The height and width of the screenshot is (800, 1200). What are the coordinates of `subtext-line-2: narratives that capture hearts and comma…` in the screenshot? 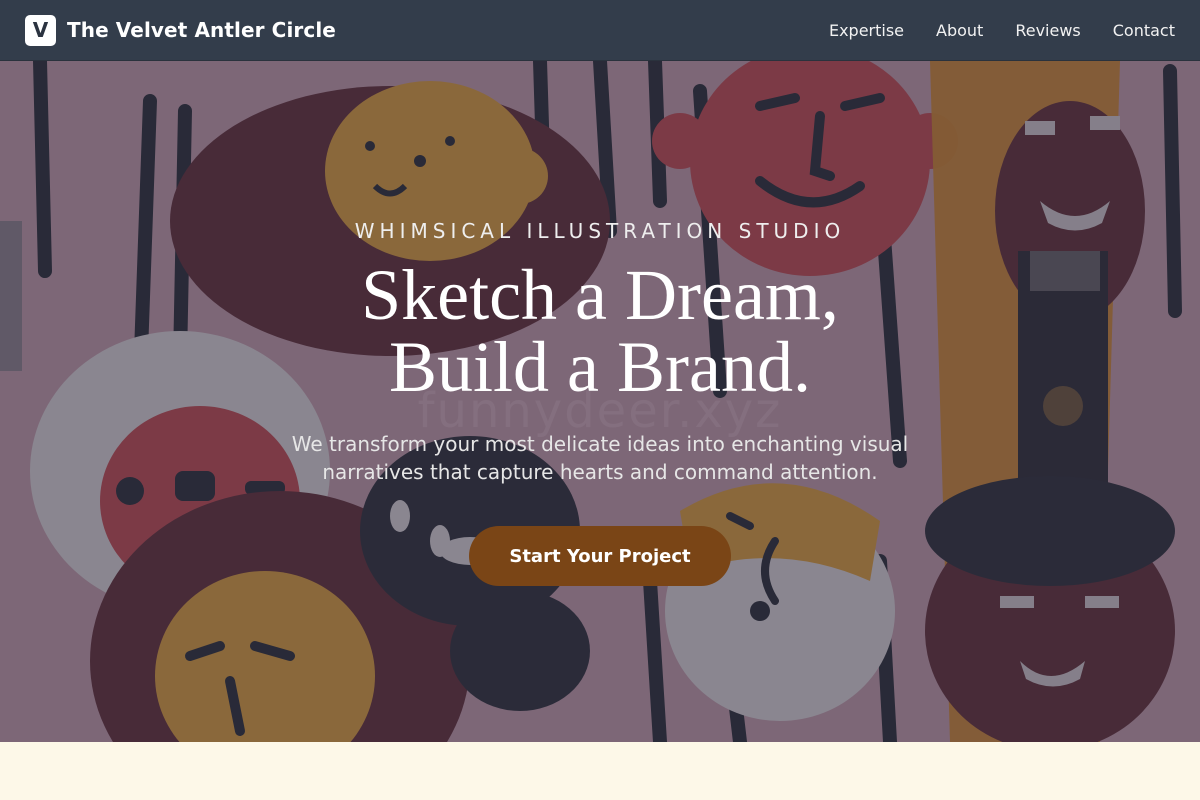 It's located at (600, 472).